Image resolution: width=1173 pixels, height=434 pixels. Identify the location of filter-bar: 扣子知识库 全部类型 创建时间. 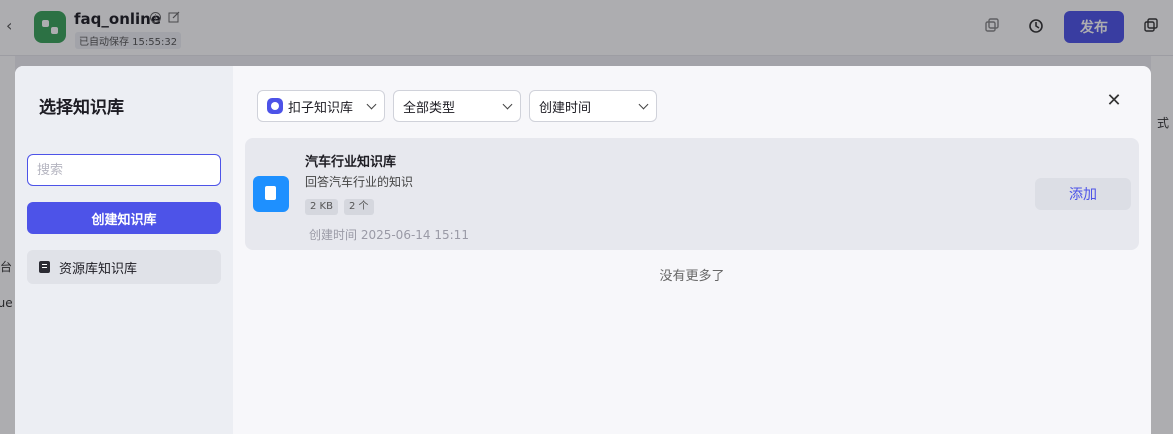
(457, 106).